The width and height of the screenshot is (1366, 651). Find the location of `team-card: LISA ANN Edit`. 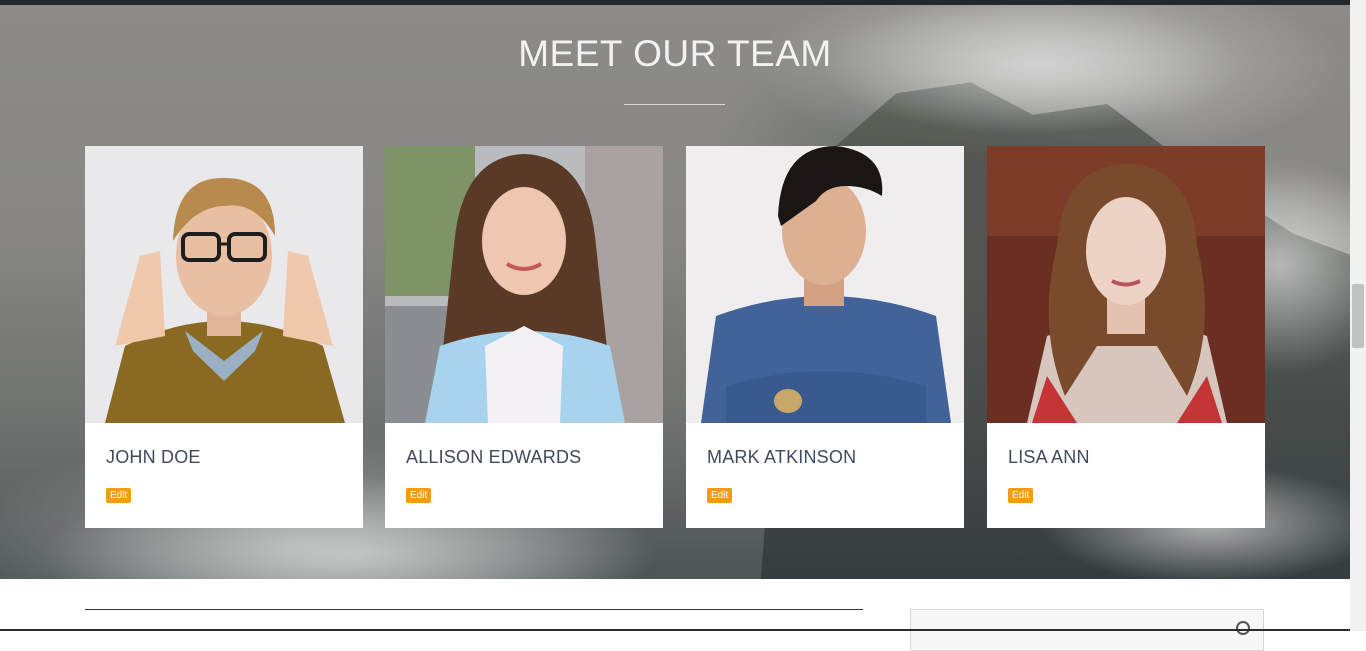

team-card: LISA ANN Edit is located at coordinates (1126, 337).